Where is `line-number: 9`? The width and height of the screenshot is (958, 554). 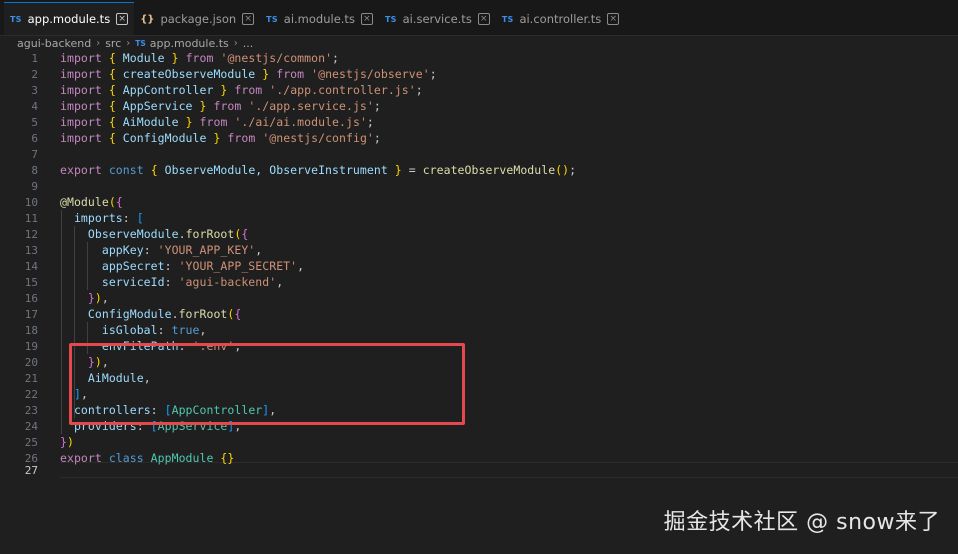 line-number: 9 is located at coordinates (34, 186).